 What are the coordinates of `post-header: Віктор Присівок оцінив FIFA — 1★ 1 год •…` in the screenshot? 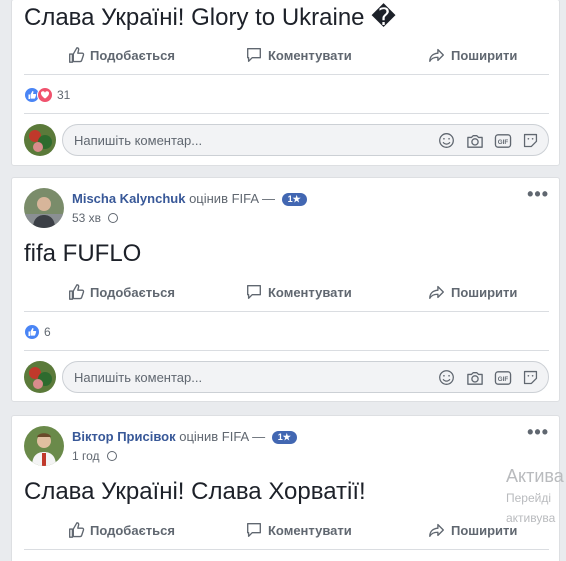 It's located at (285, 444).